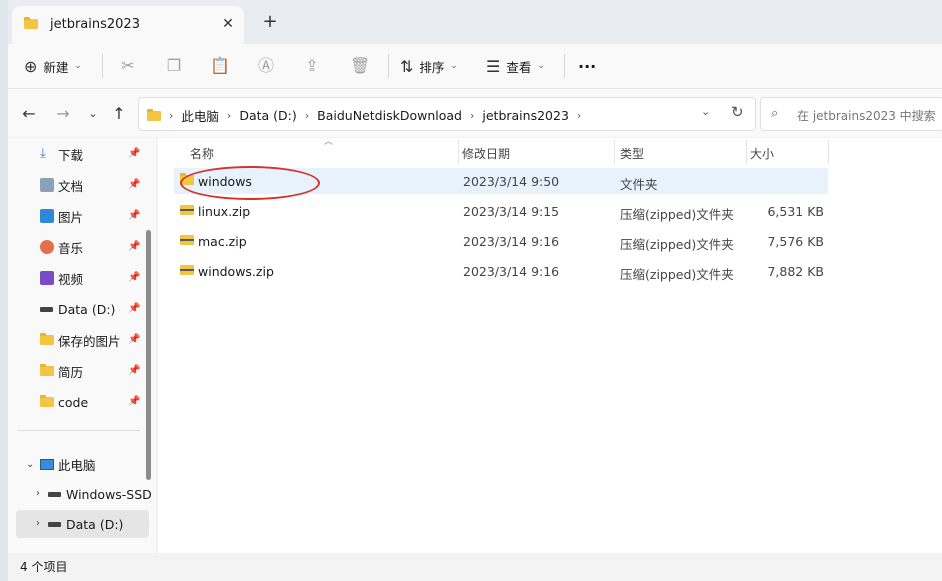  Describe the element at coordinates (389, 115) in the screenshot. I see `breadcrumb-item: BaiduNetdiskDownload` at that location.